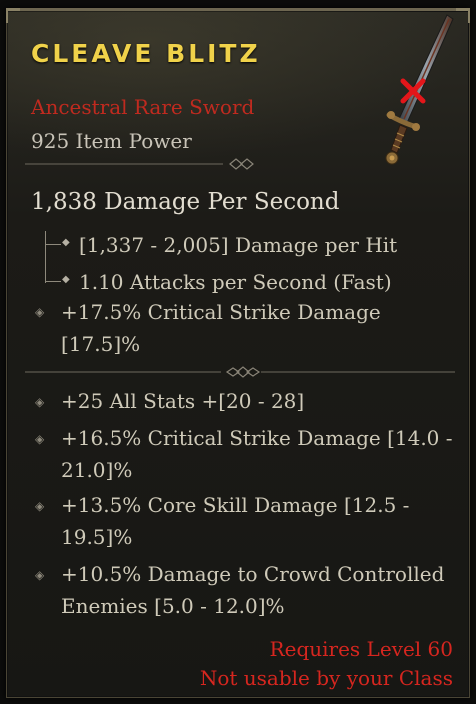 The height and width of the screenshot is (704, 476). I want to click on stat-tree-line, so click(51, 257).